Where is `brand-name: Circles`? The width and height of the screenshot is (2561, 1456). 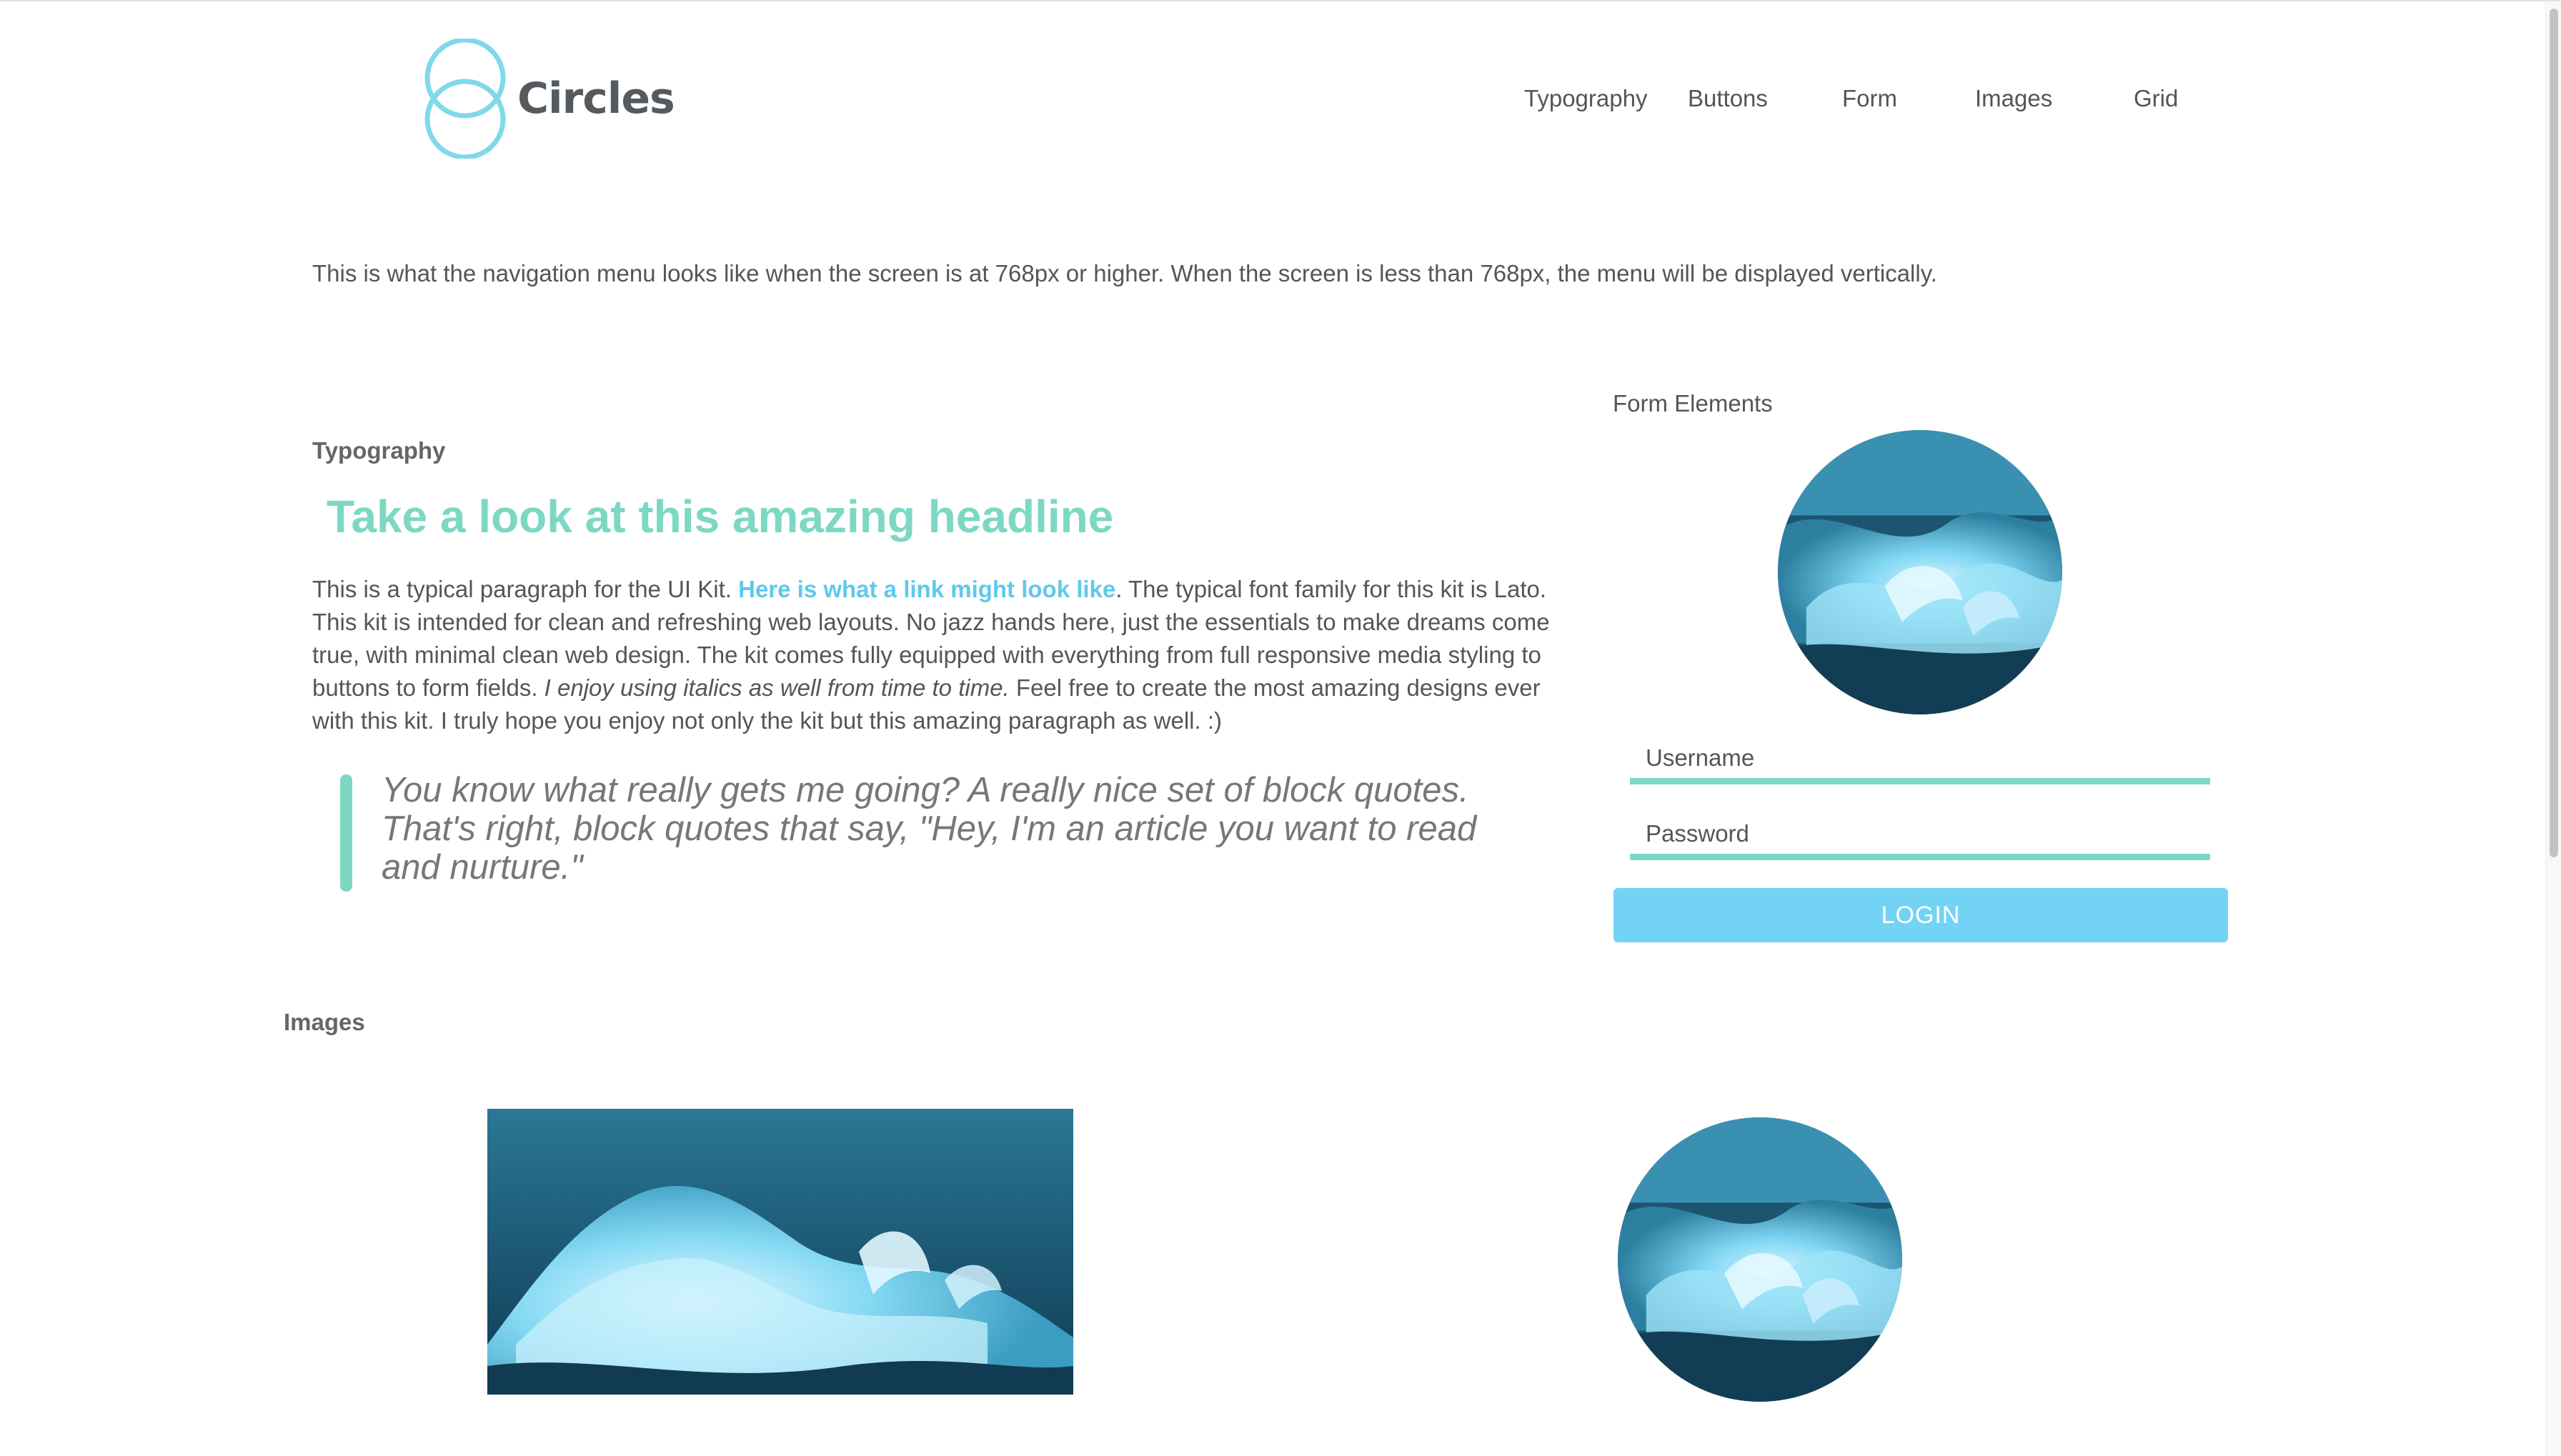 brand-name: Circles is located at coordinates (596, 99).